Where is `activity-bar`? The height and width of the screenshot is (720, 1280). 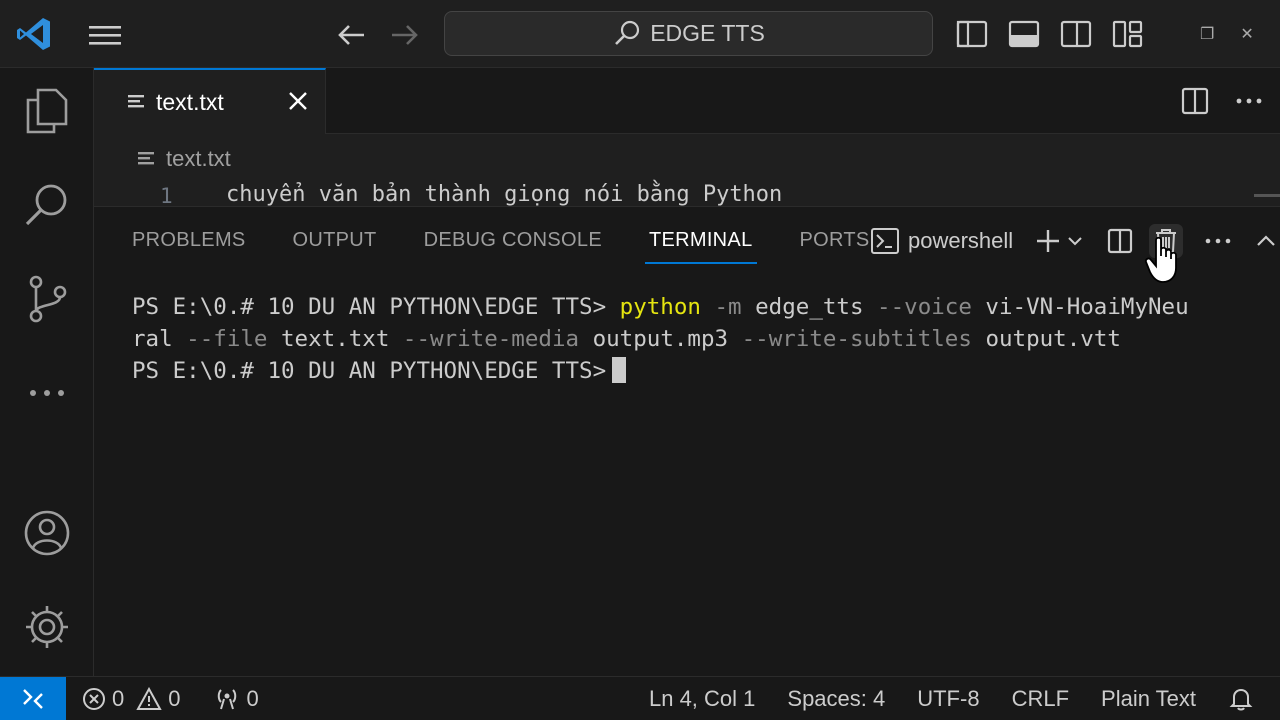 activity-bar is located at coordinates (47, 372).